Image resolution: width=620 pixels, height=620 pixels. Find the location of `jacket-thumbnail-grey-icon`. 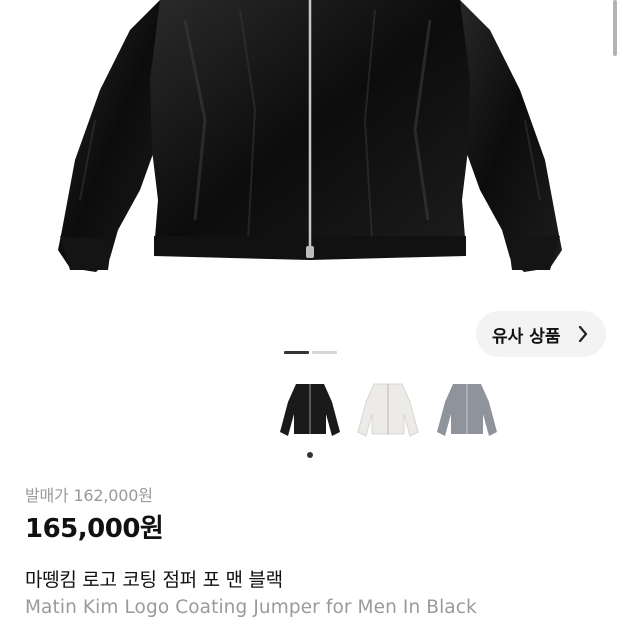

jacket-thumbnail-grey-icon is located at coordinates (467, 410).